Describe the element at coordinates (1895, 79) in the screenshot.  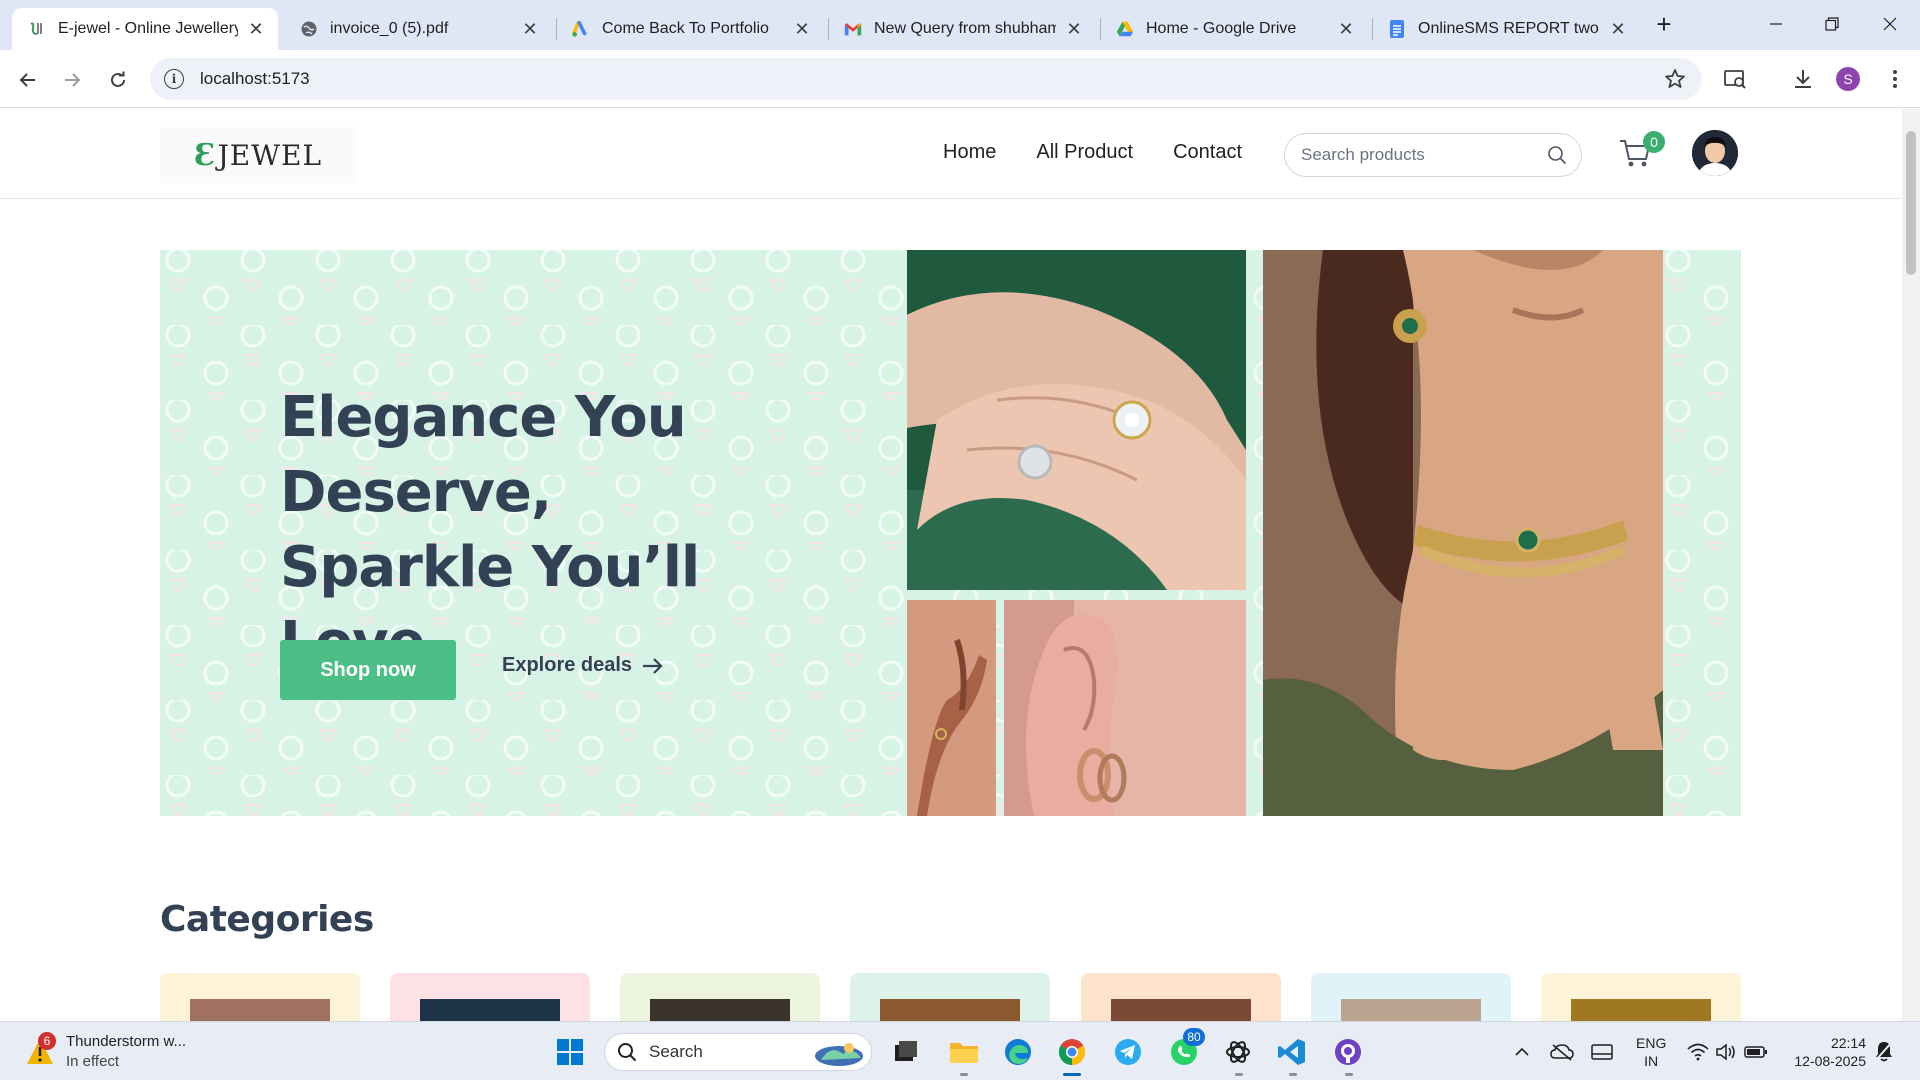
I see `browser-menu-icon` at that location.